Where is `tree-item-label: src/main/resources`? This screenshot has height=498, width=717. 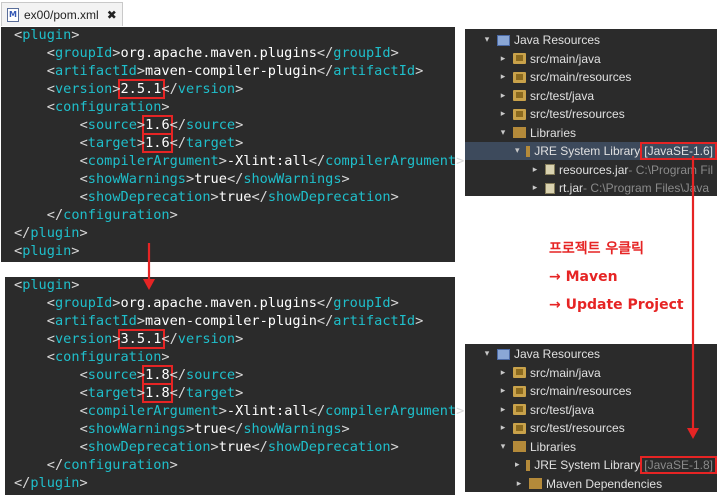 tree-item-label: src/main/resources is located at coordinates (581, 391).